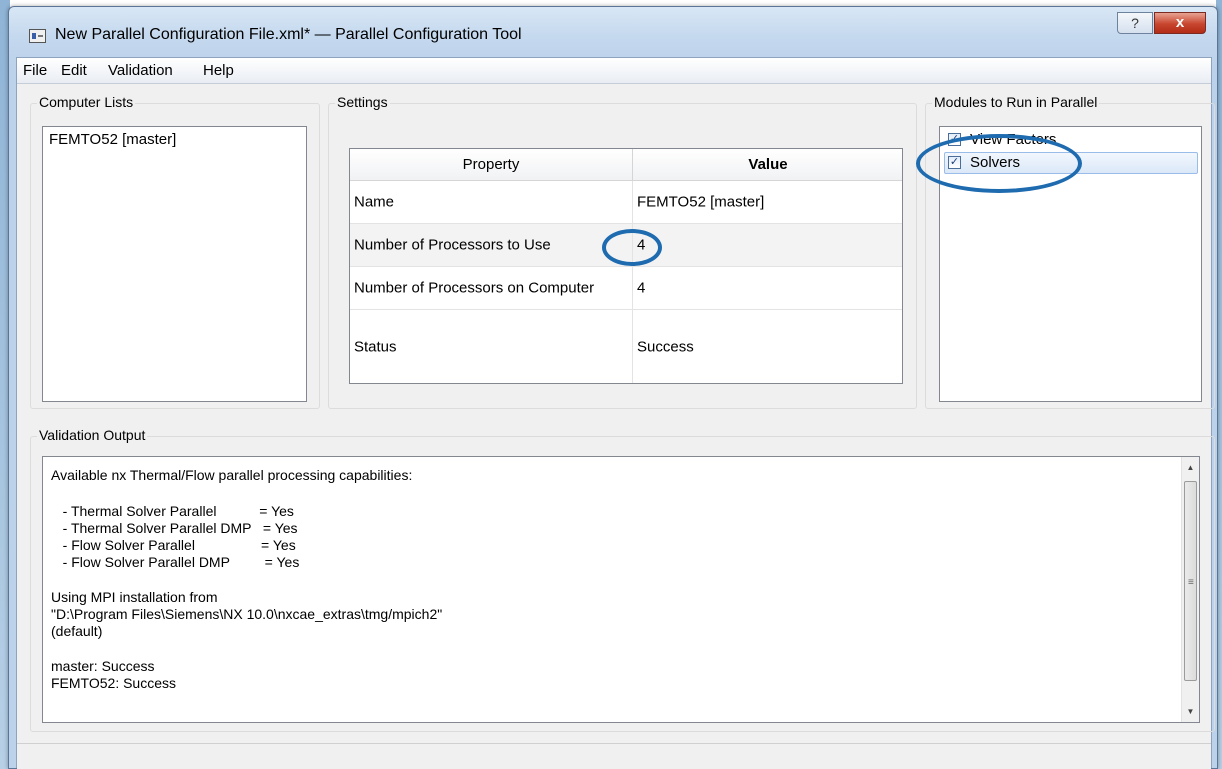 This screenshot has width=1222, height=769. Describe the element at coordinates (474, 288) in the screenshot. I see `property-cell: Number of Processors on Computer` at that location.